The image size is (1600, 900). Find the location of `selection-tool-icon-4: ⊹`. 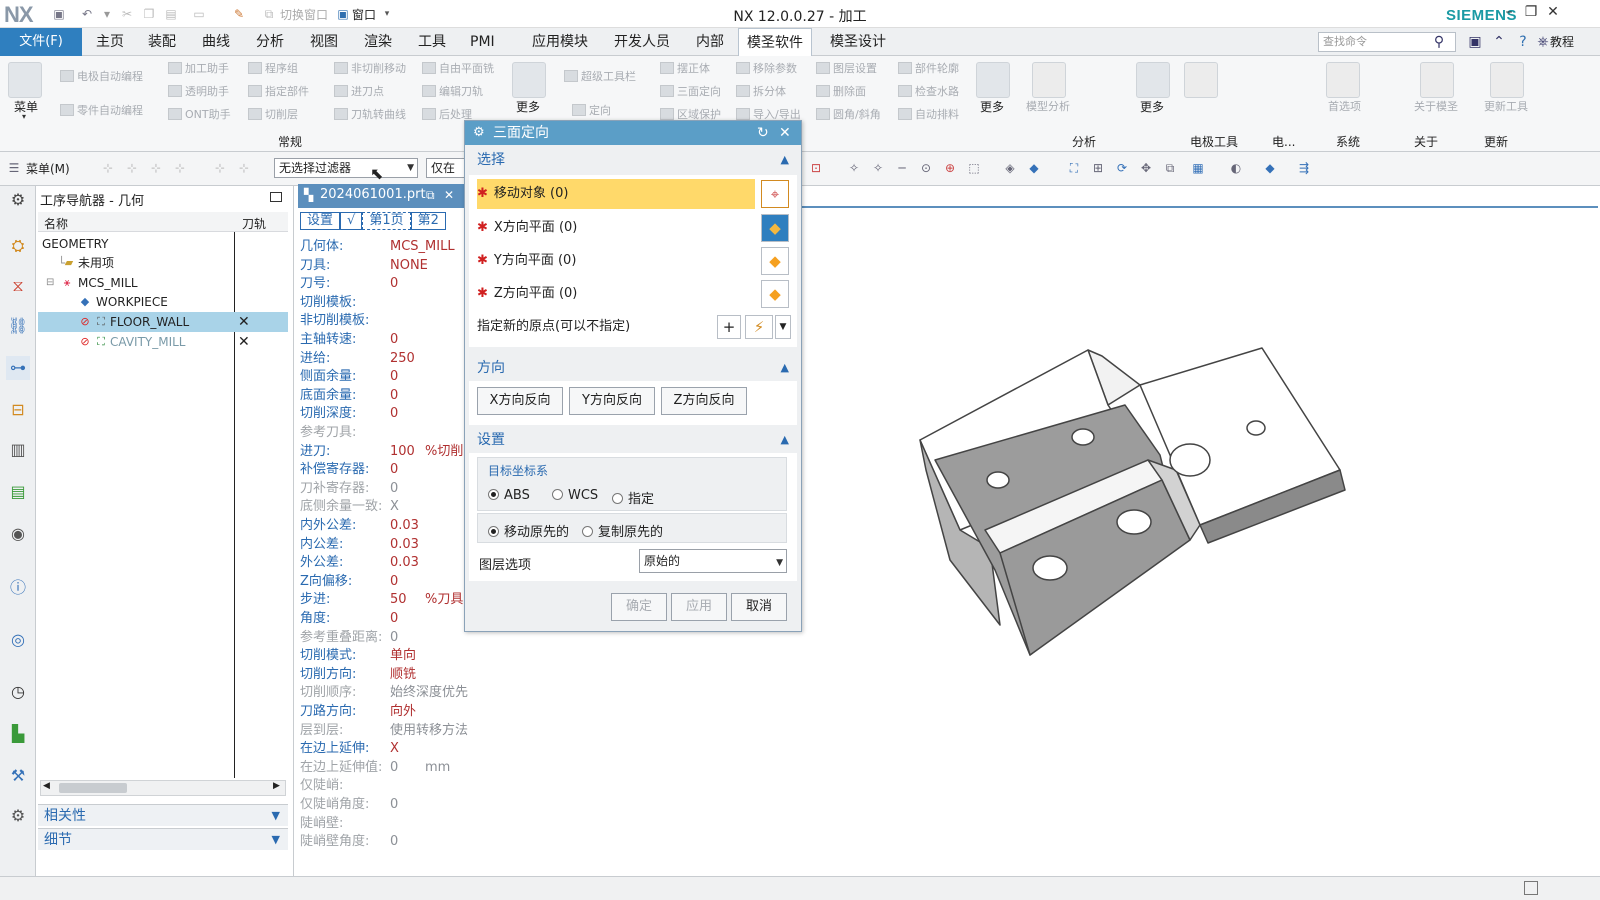

selection-tool-icon-4: ⊹ is located at coordinates (180, 168).